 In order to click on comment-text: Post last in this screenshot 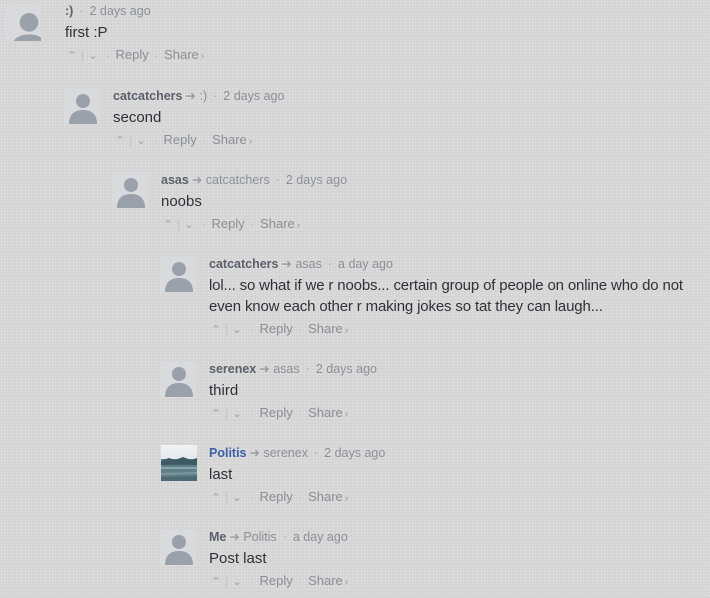, I will do `click(238, 558)`.